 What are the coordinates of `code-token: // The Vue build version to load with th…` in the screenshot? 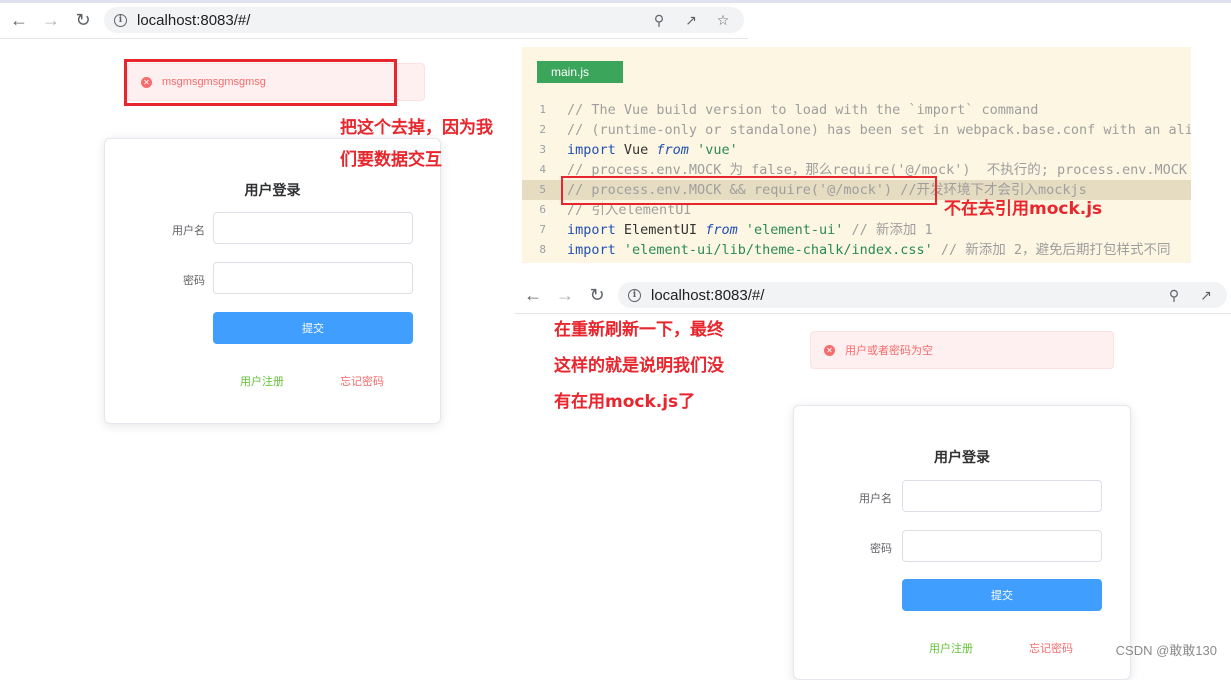 It's located at (803, 110).